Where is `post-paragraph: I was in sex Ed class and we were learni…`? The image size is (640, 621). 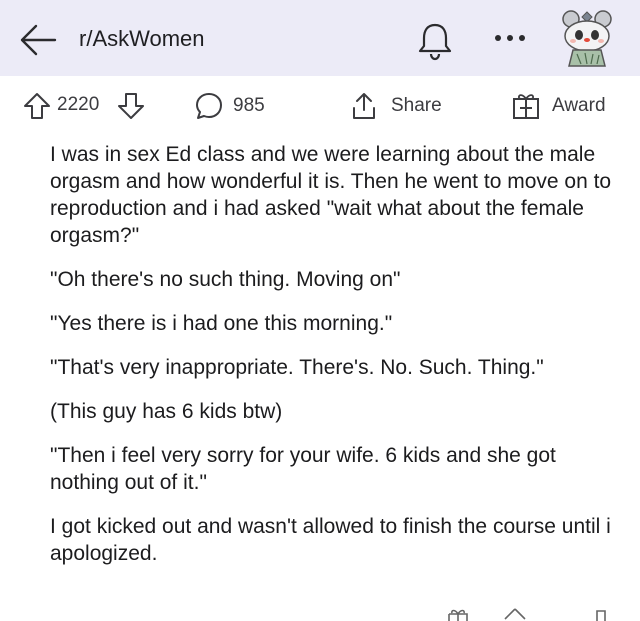 post-paragraph: I was in sex Ed class and we were learni… is located at coordinates (331, 195).